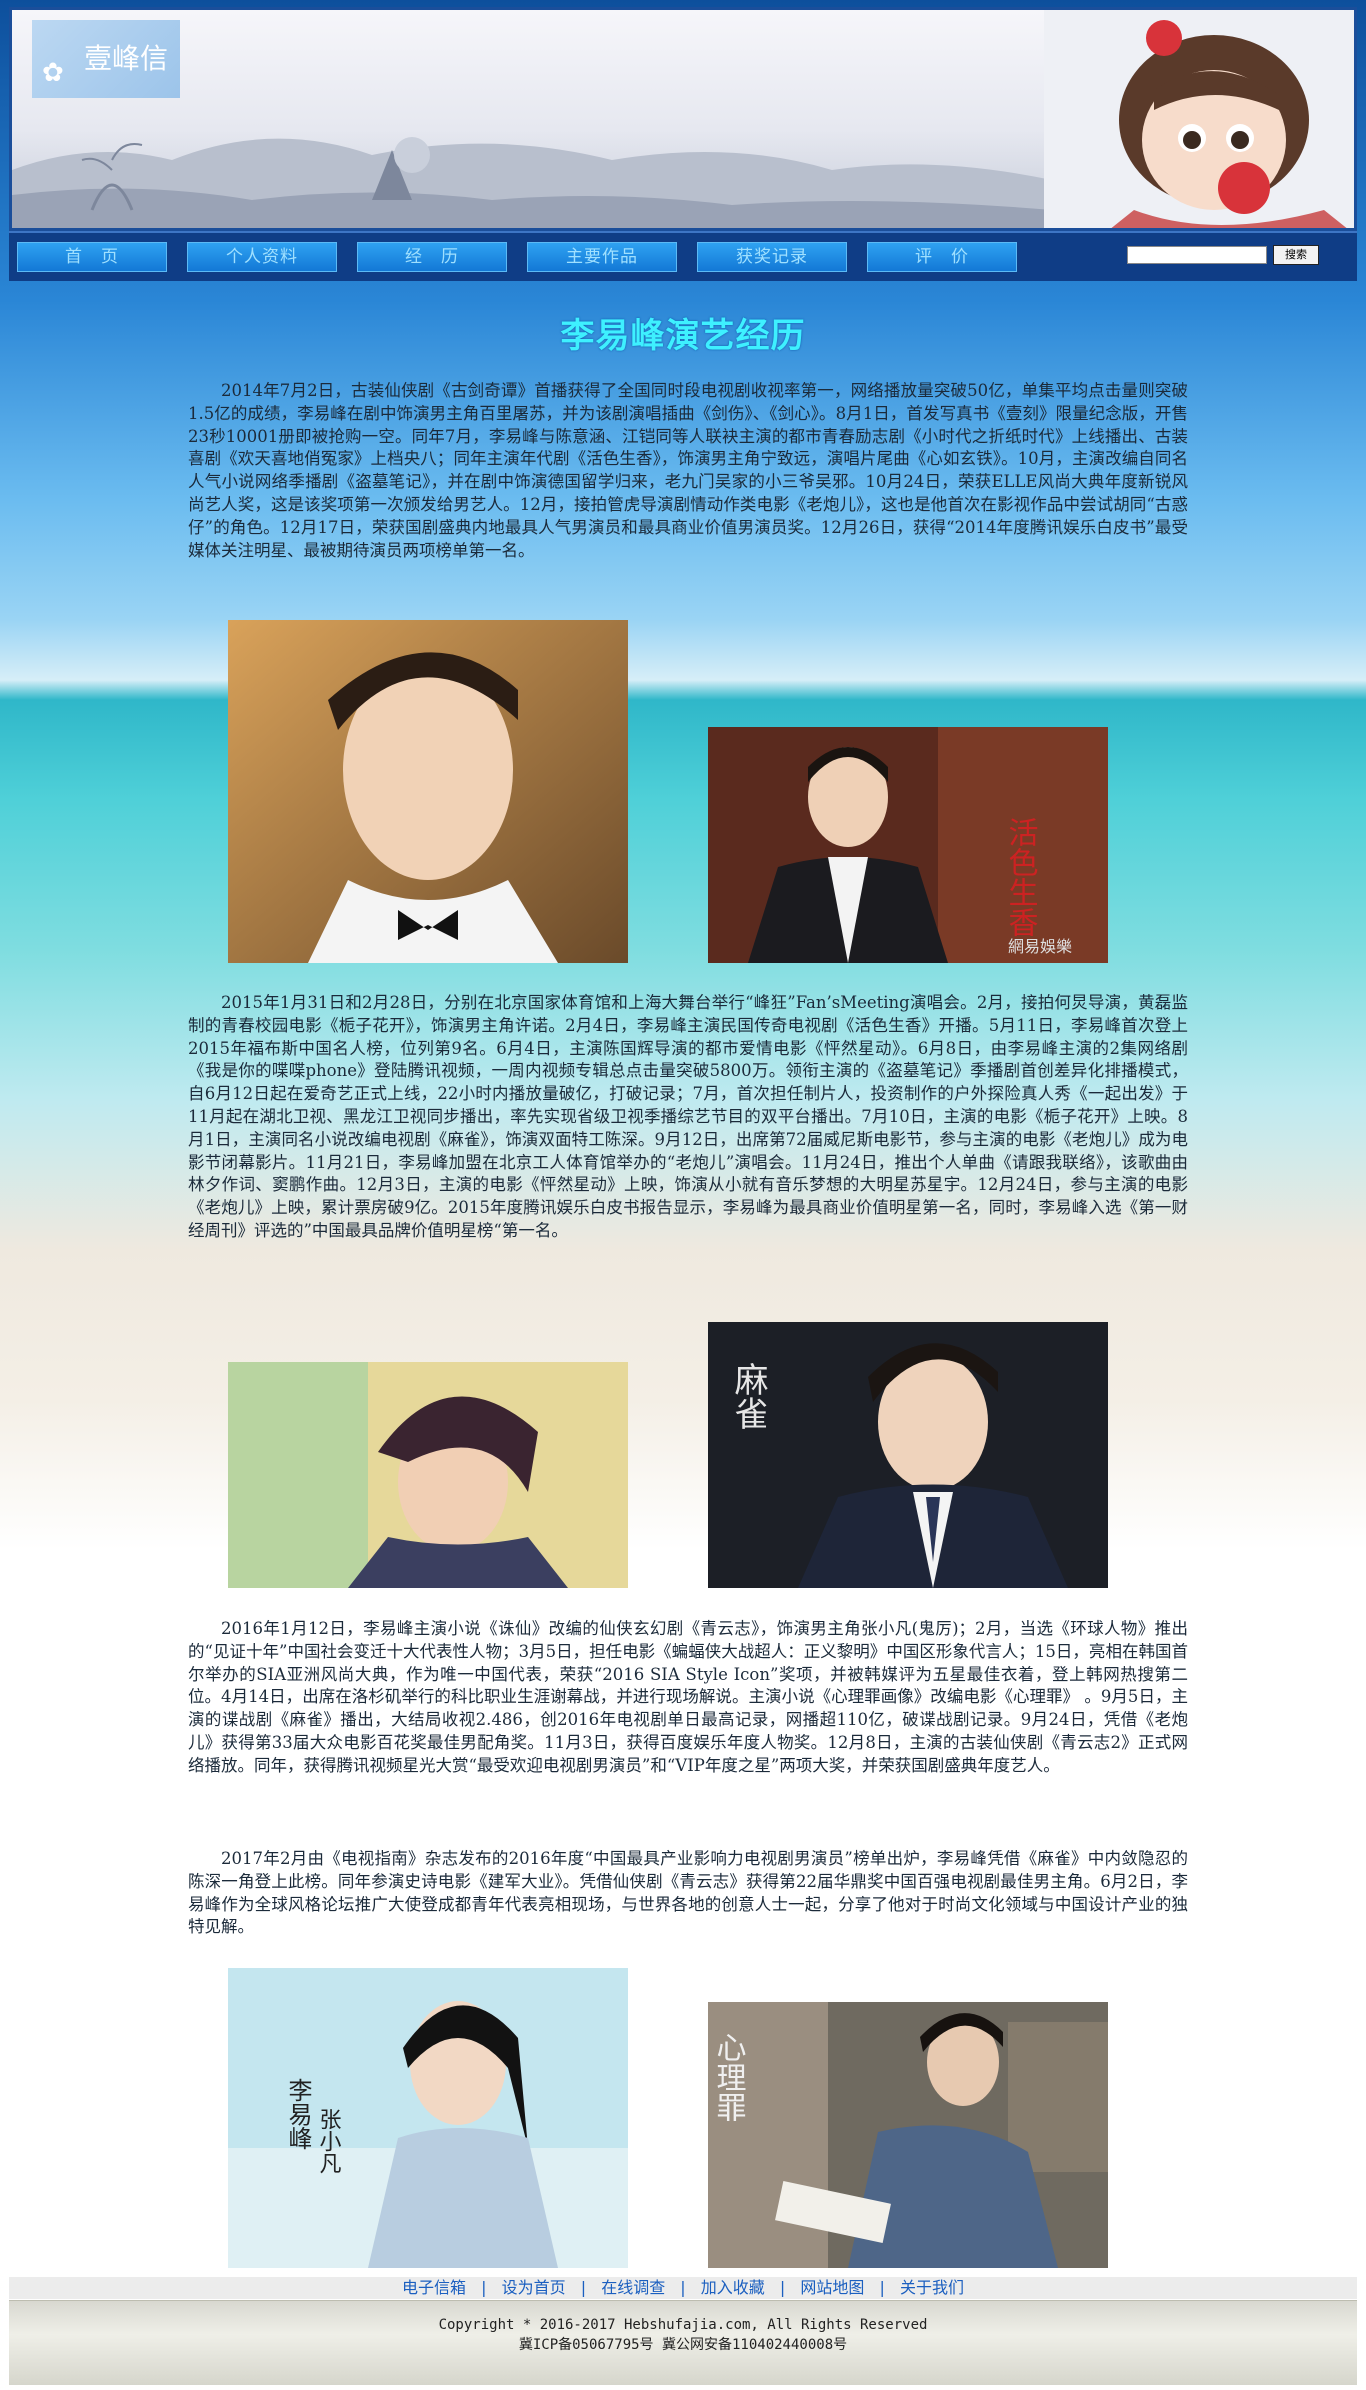  Describe the element at coordinates (832, 2287) in the screenshot. I see `footer-link-sitemap: 网站地图` at that location.